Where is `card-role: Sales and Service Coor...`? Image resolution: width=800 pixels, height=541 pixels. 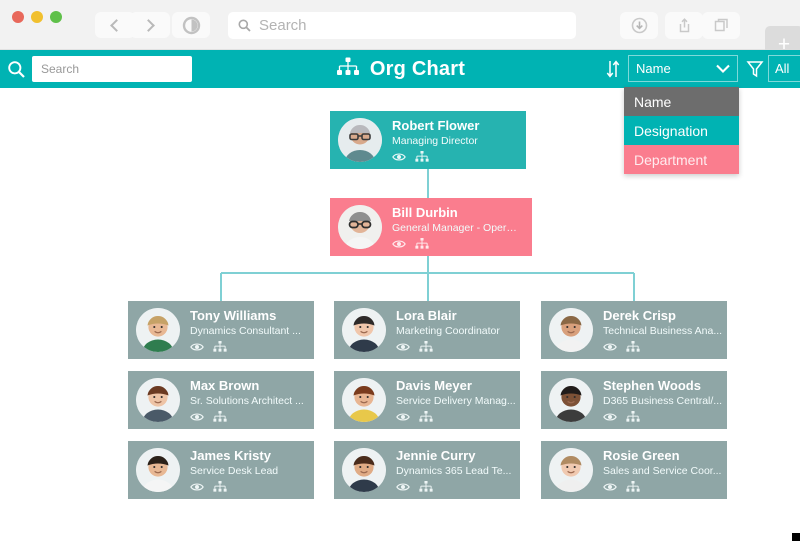
card-role: Sales and Service Coor... is located at coordinates (662, 470).